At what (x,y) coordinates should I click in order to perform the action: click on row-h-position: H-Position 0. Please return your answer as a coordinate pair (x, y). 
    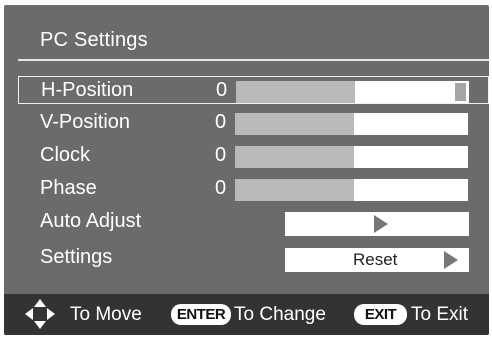
    Looking at the image, I should click on (253, 90).